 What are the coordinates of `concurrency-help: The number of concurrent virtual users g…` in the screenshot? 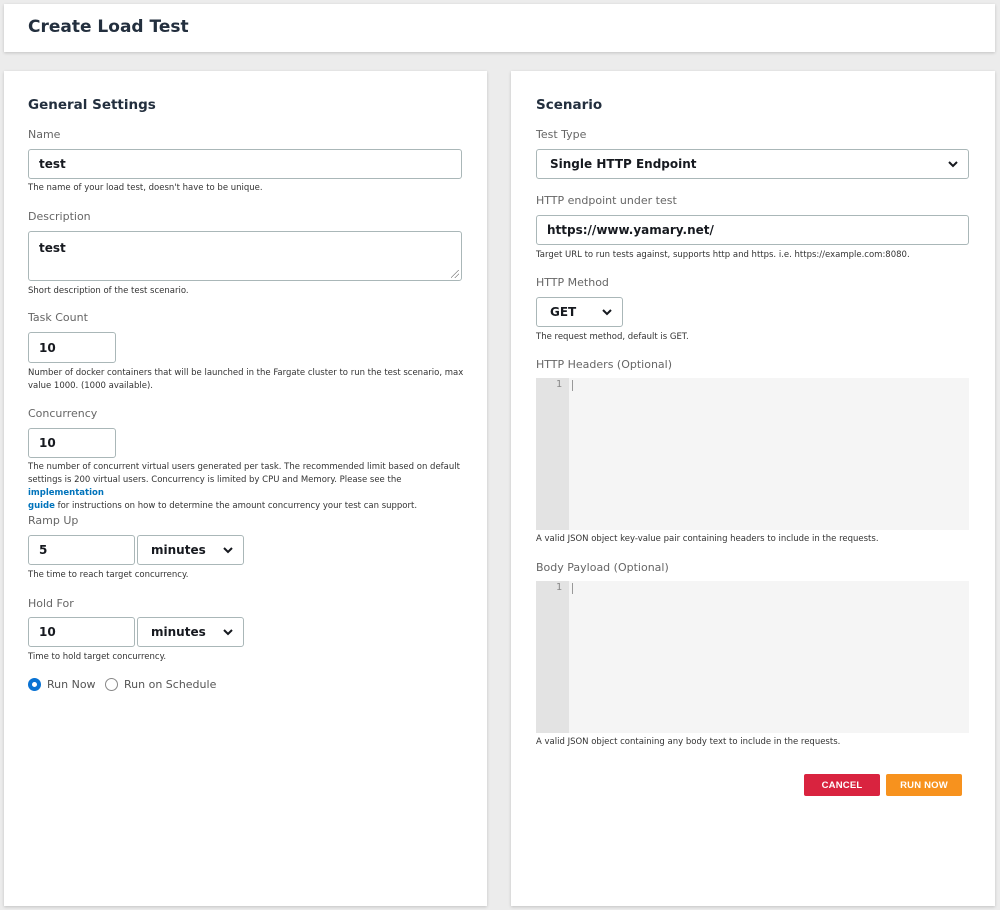 It's located at (250, 487).